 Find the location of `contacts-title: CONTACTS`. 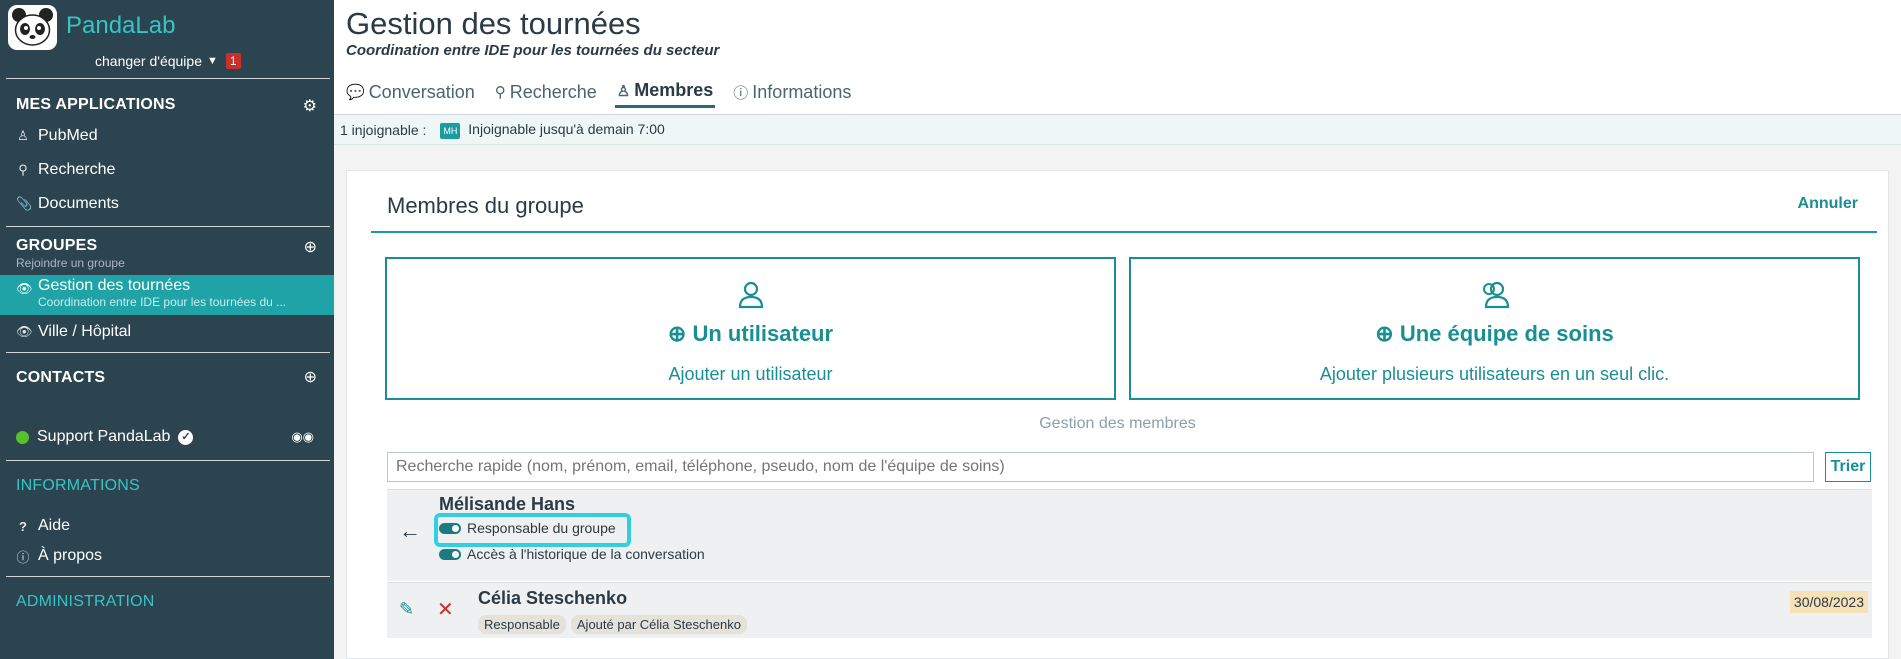

contacts-title: CONTACTS is located at coordinates (61, 377).